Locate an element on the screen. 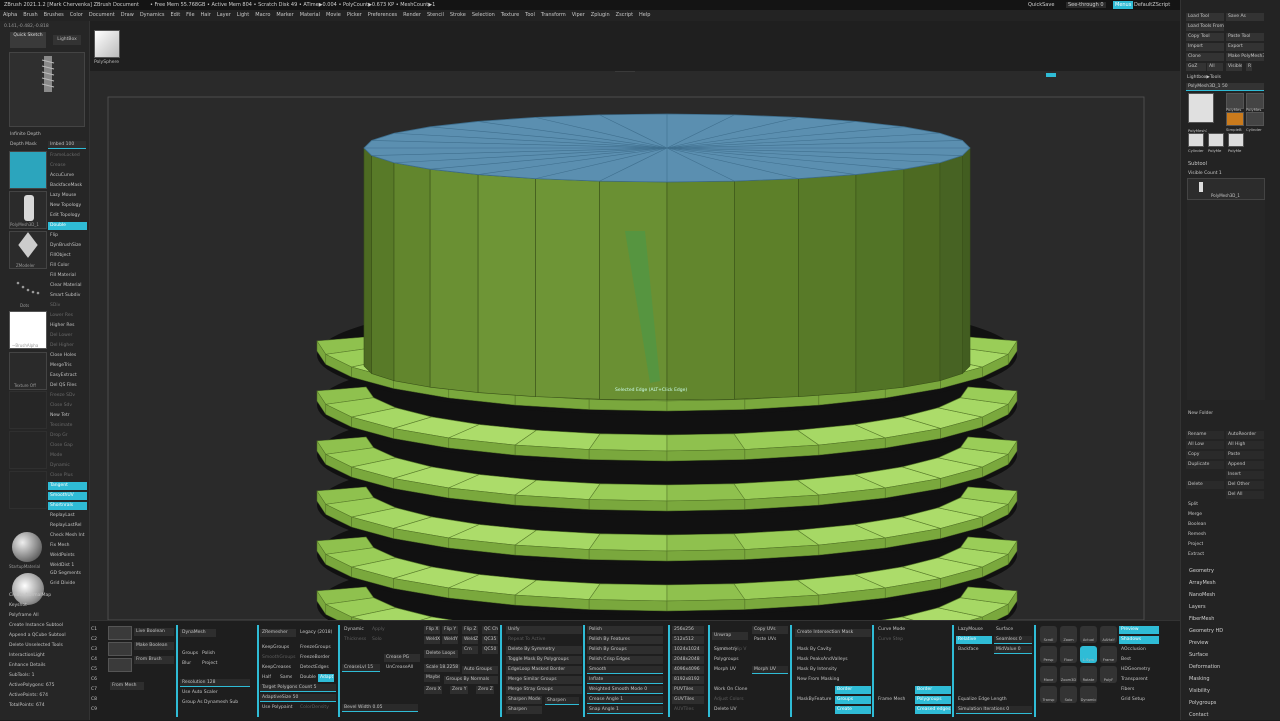 The image size is (1280, 721). right-list-project: Project is located at coordinates (1195, 544).